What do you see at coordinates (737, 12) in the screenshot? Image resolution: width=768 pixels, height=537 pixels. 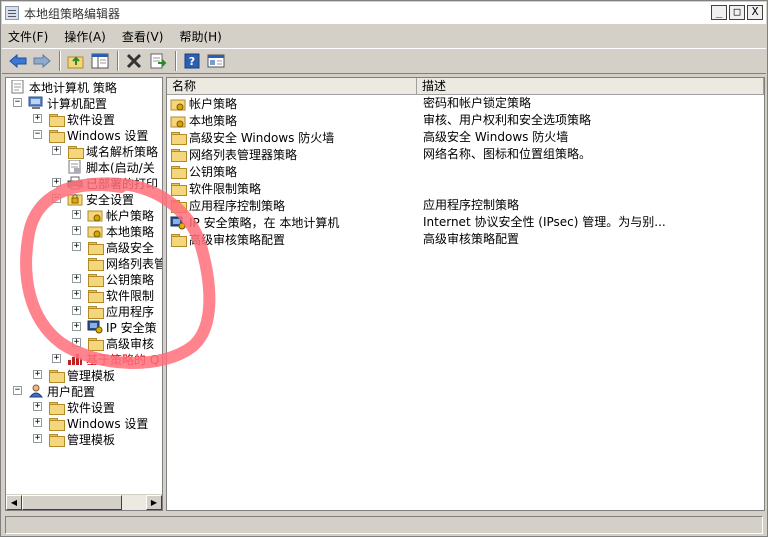 I see `maximize-button: □` at bounding box center [737, 12].